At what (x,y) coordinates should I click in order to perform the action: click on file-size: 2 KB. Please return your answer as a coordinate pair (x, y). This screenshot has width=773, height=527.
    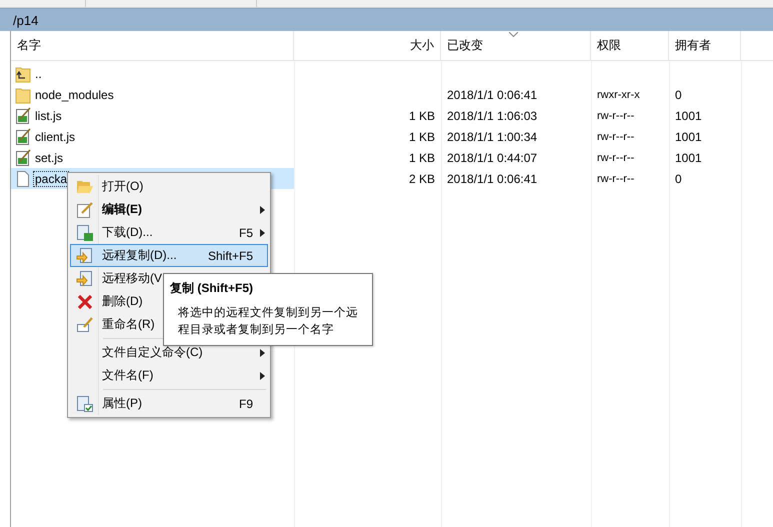
    Looking at the image, I should click on (421, 179).